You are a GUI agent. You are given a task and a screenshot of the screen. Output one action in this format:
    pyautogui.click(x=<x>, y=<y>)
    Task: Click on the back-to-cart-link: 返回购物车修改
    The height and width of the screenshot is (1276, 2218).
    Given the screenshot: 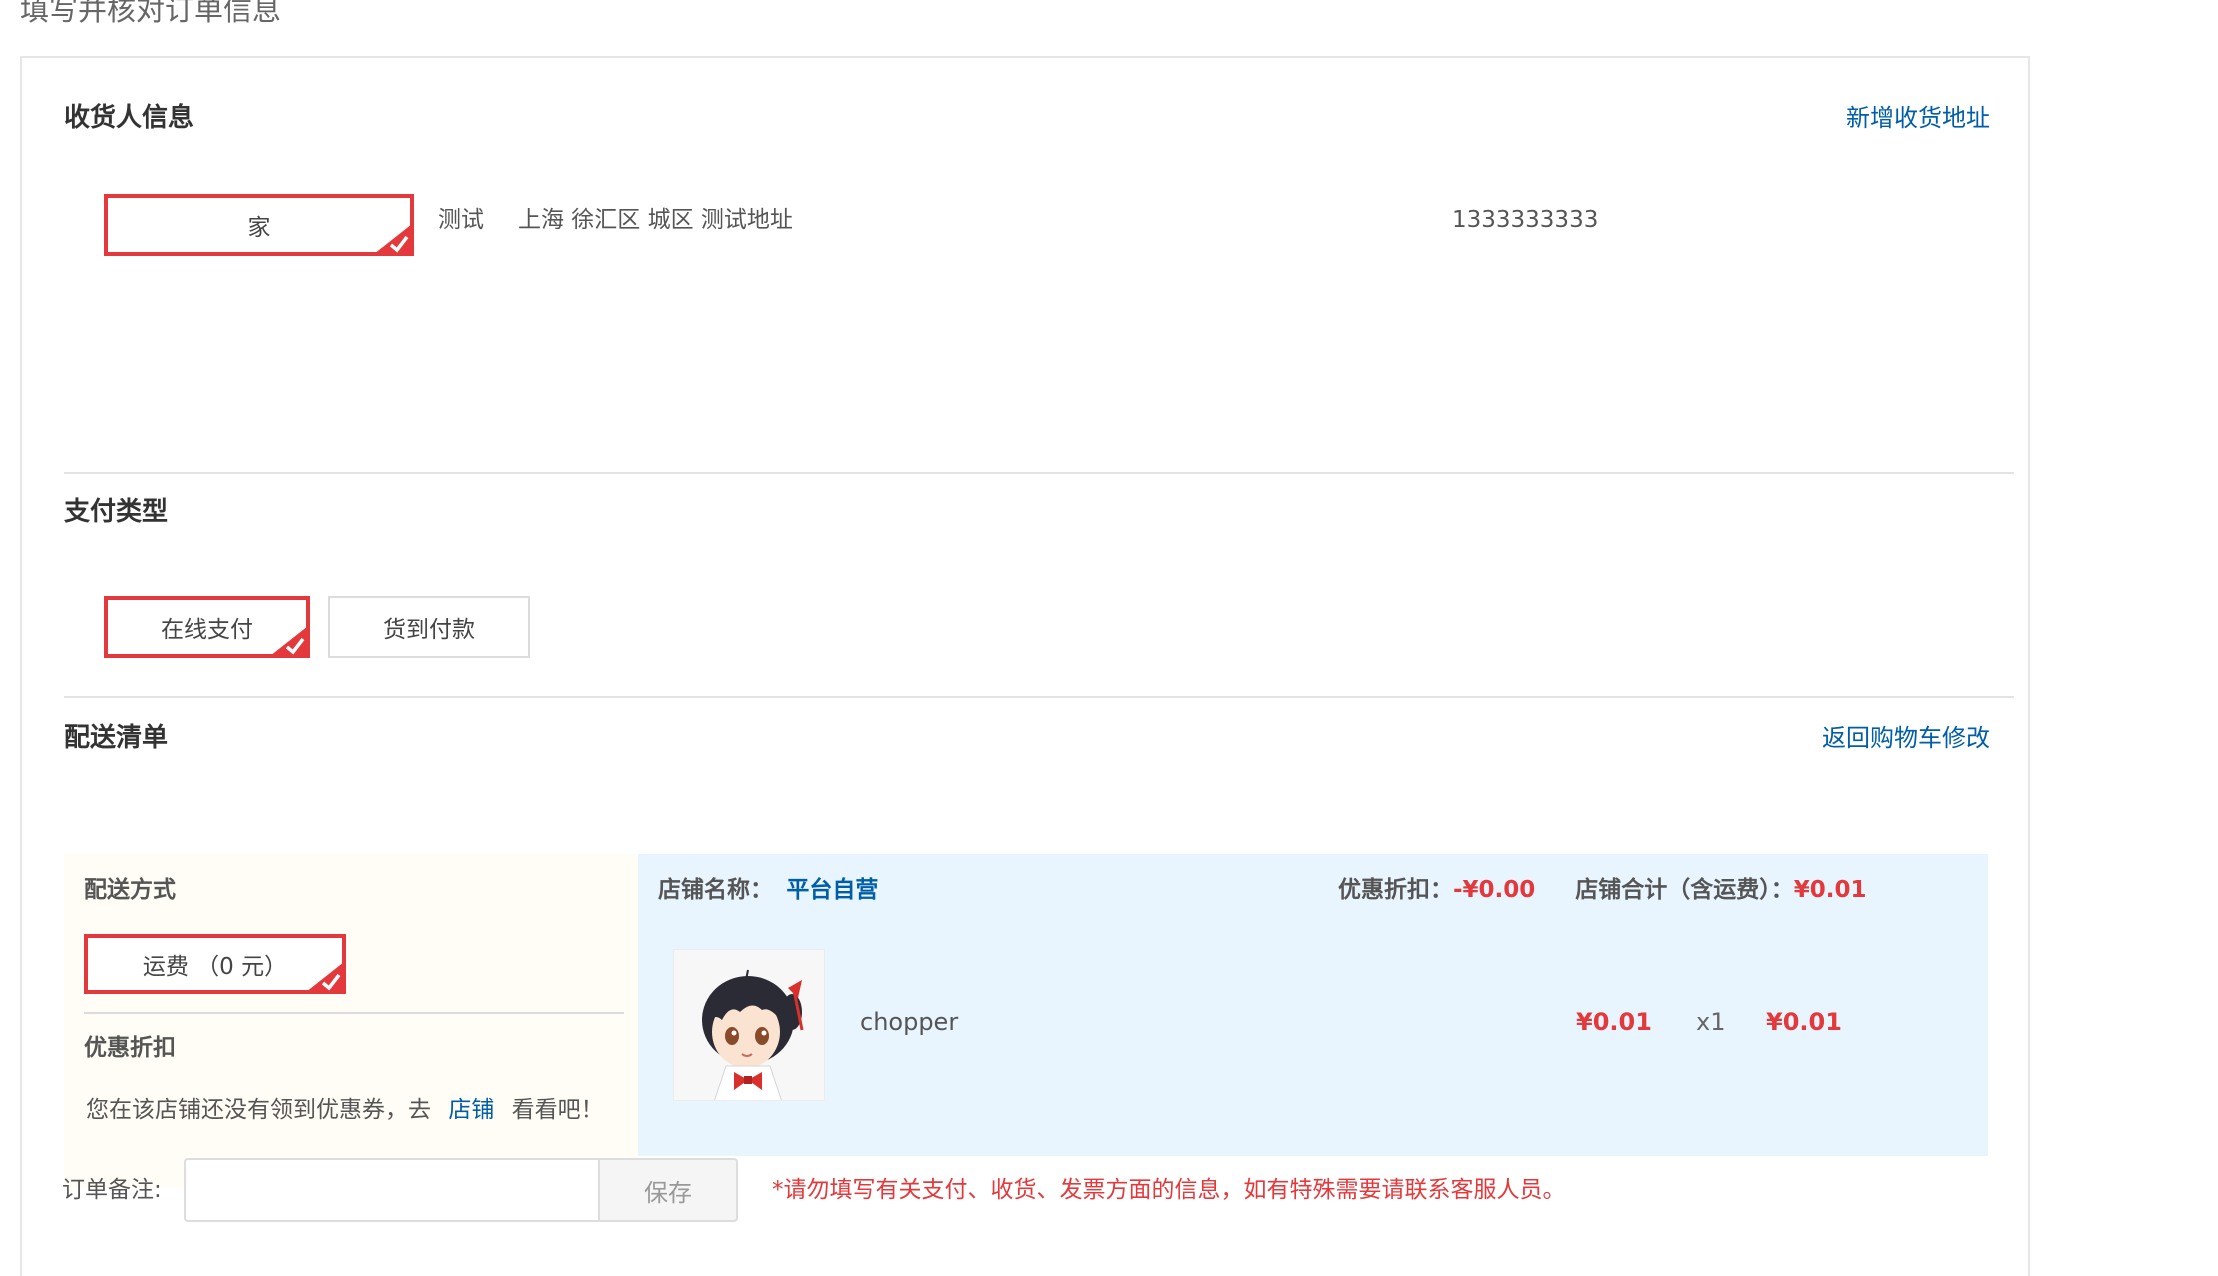 What is the action you would take?
    pyautogui.click(x=1906, y=738)
    